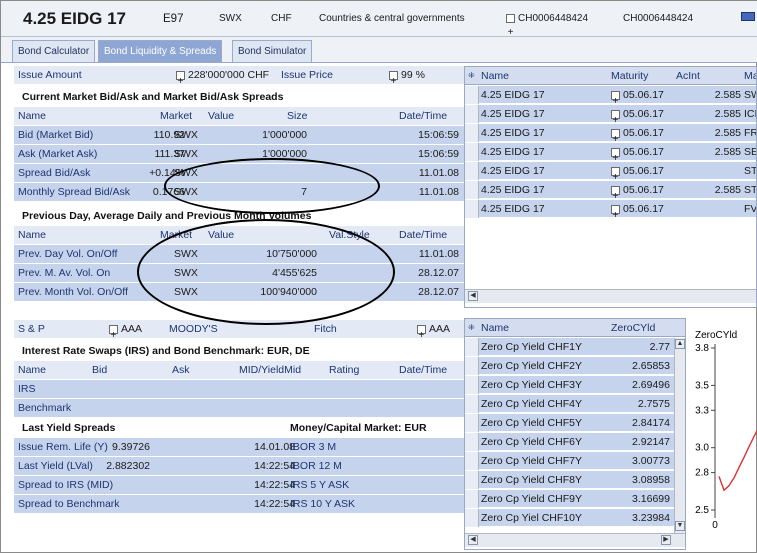 This screenshot has width=757, height=553. Describe the element at coordinates (433, 330) in the screenshot. I see `fitch-rating: + AAA` at that location.